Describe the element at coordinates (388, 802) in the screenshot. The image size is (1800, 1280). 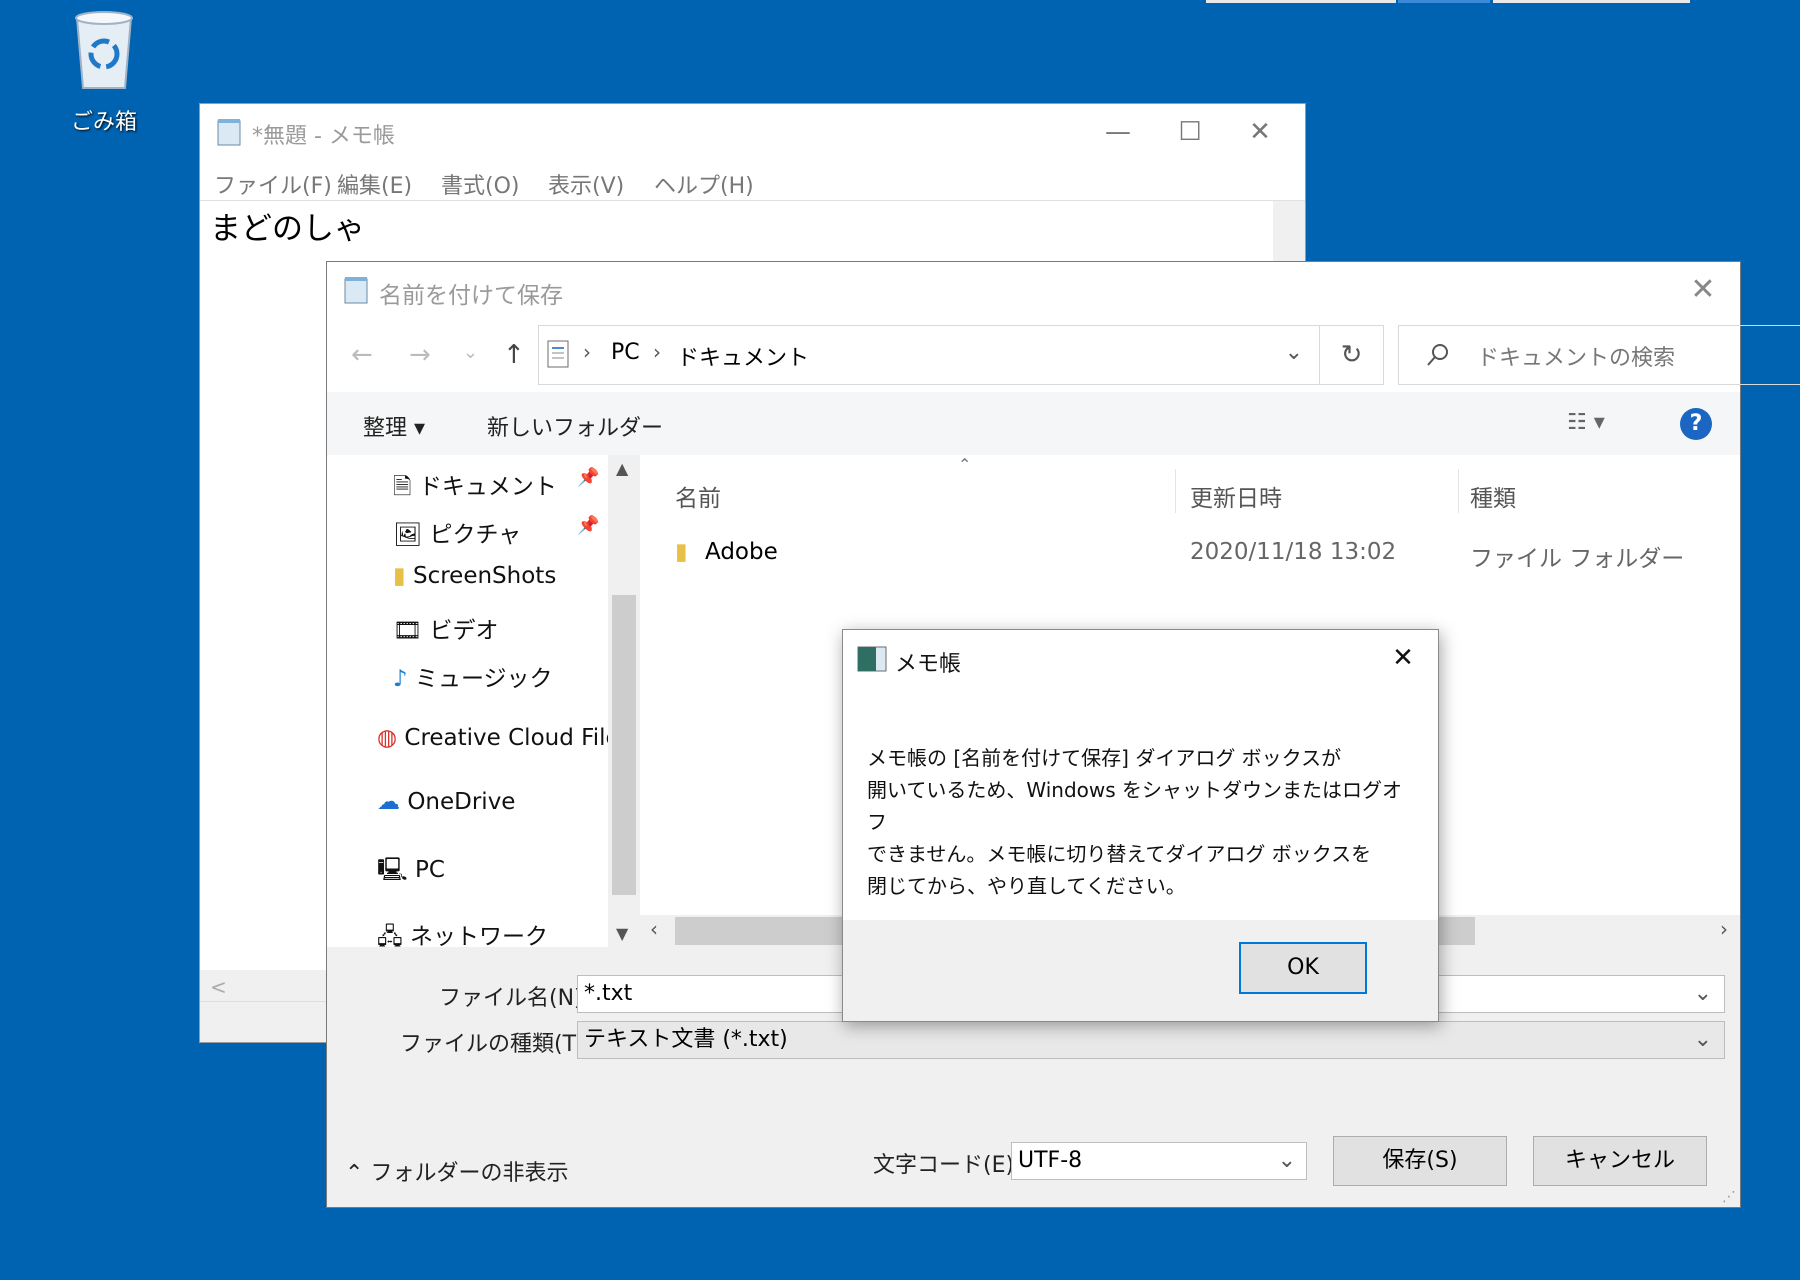
I see `cloud-icon: ☁` at that location.